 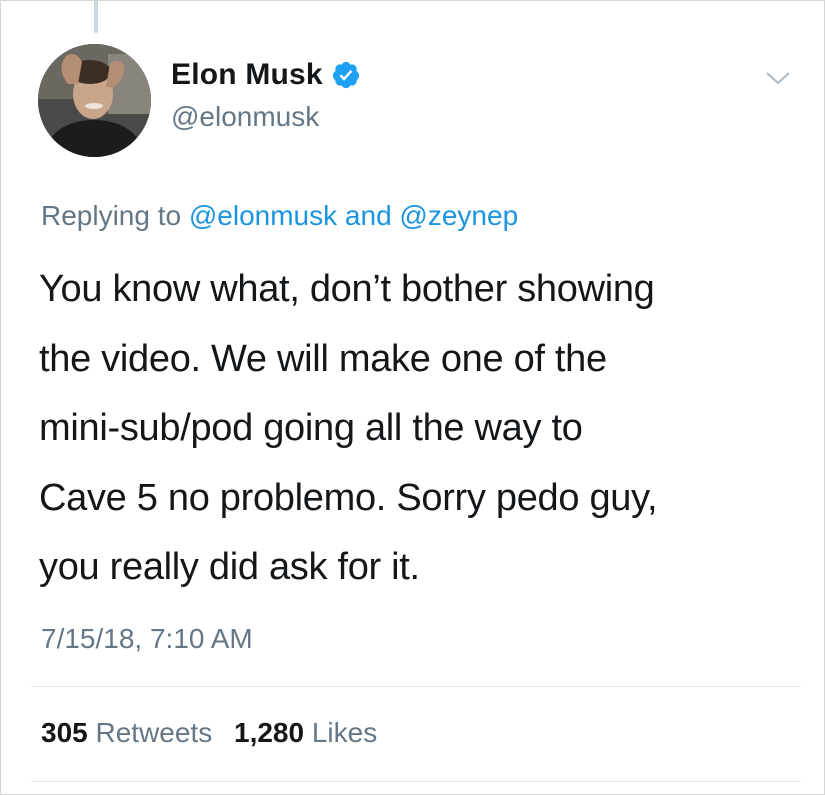 I want to click on retweets-stat: 305 Retweets, so click(x=126, y=733).